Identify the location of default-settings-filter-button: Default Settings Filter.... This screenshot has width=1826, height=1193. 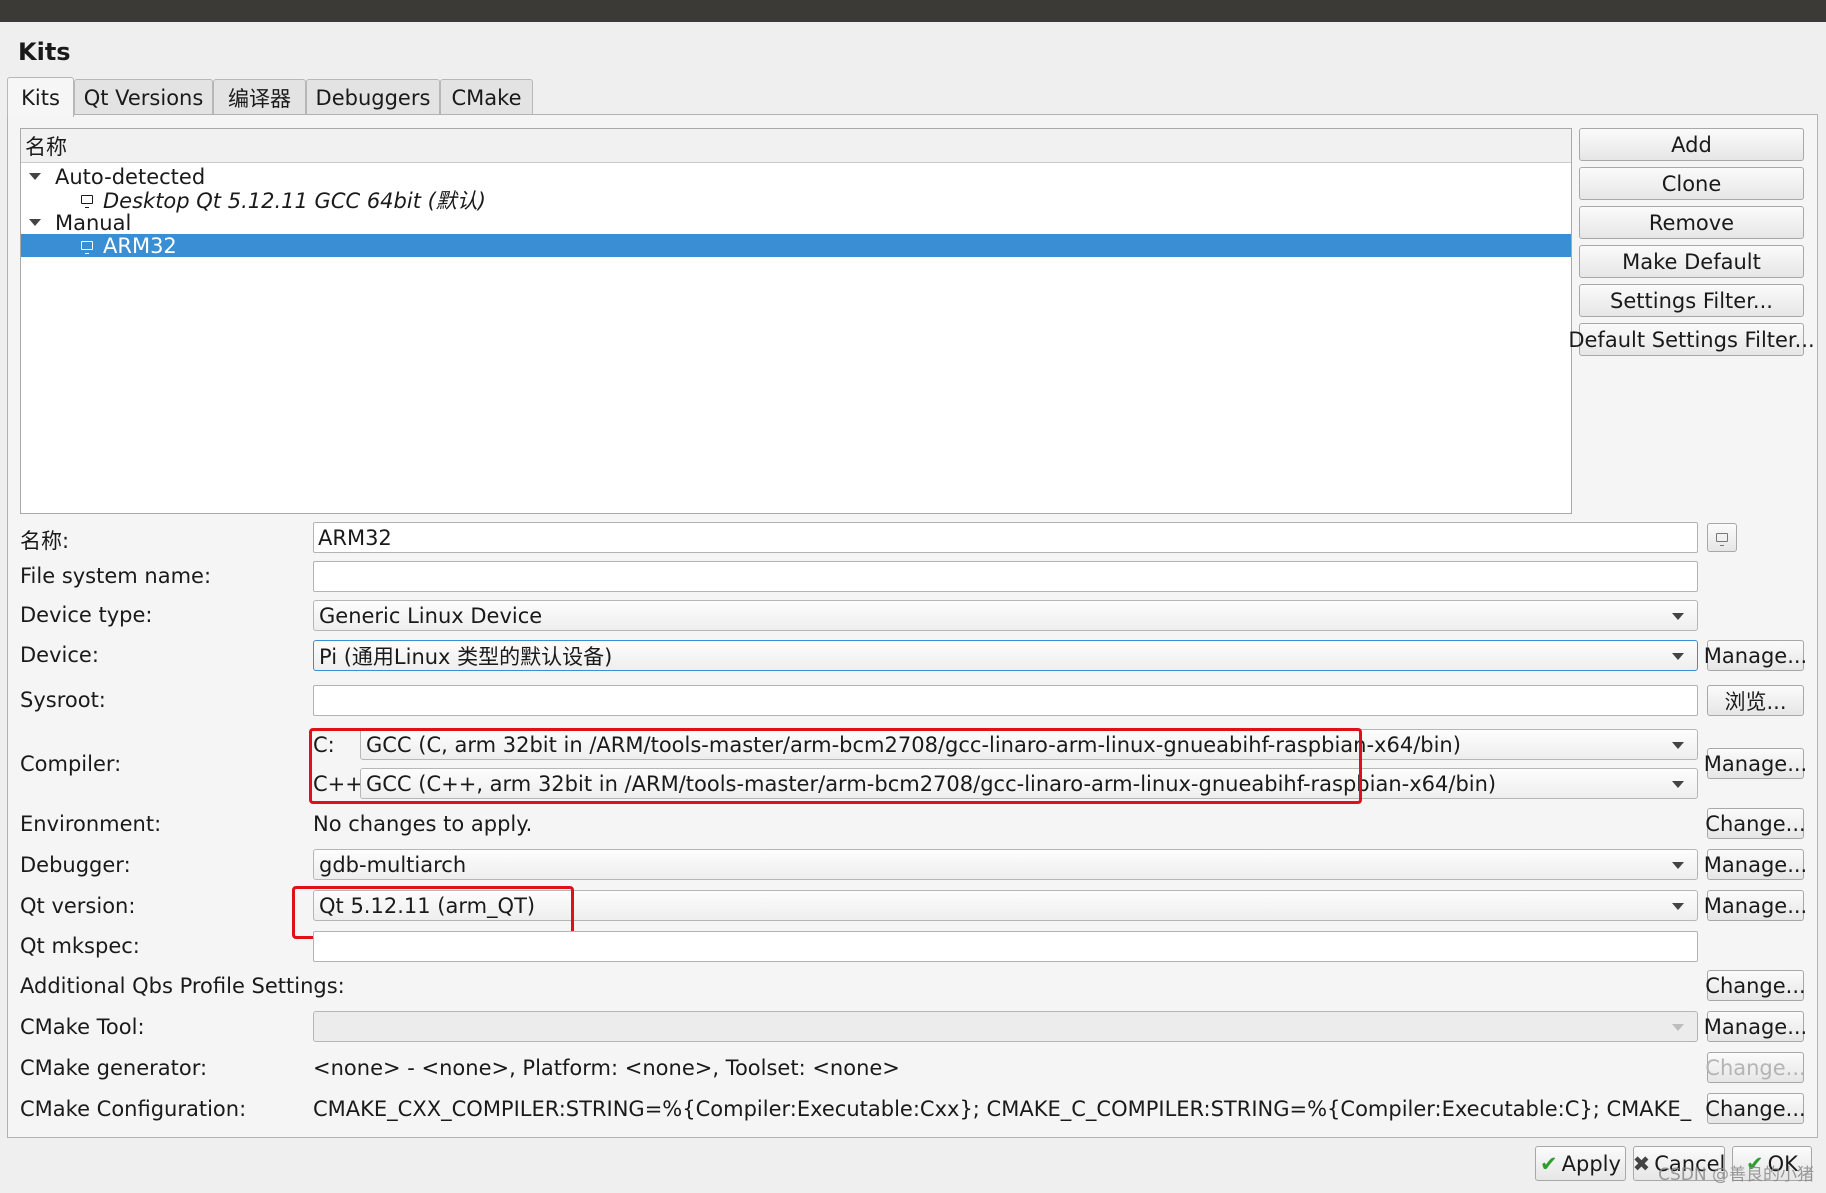
(1691, 339).